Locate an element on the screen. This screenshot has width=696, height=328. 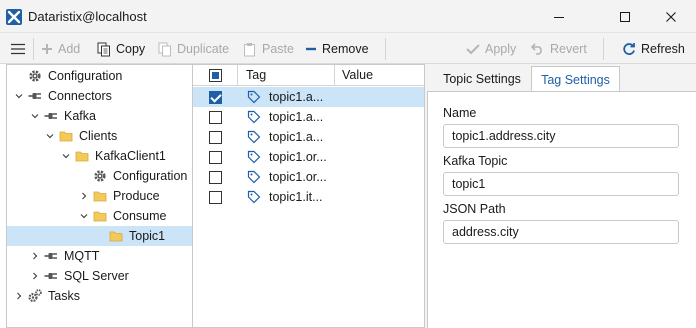
column-header-value: Value is located at coordinates (357, 75).